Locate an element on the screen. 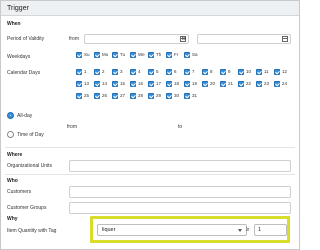 This screenshot has height=250, width=320. weekday-label: Fr is located at coordinates (176, 54).